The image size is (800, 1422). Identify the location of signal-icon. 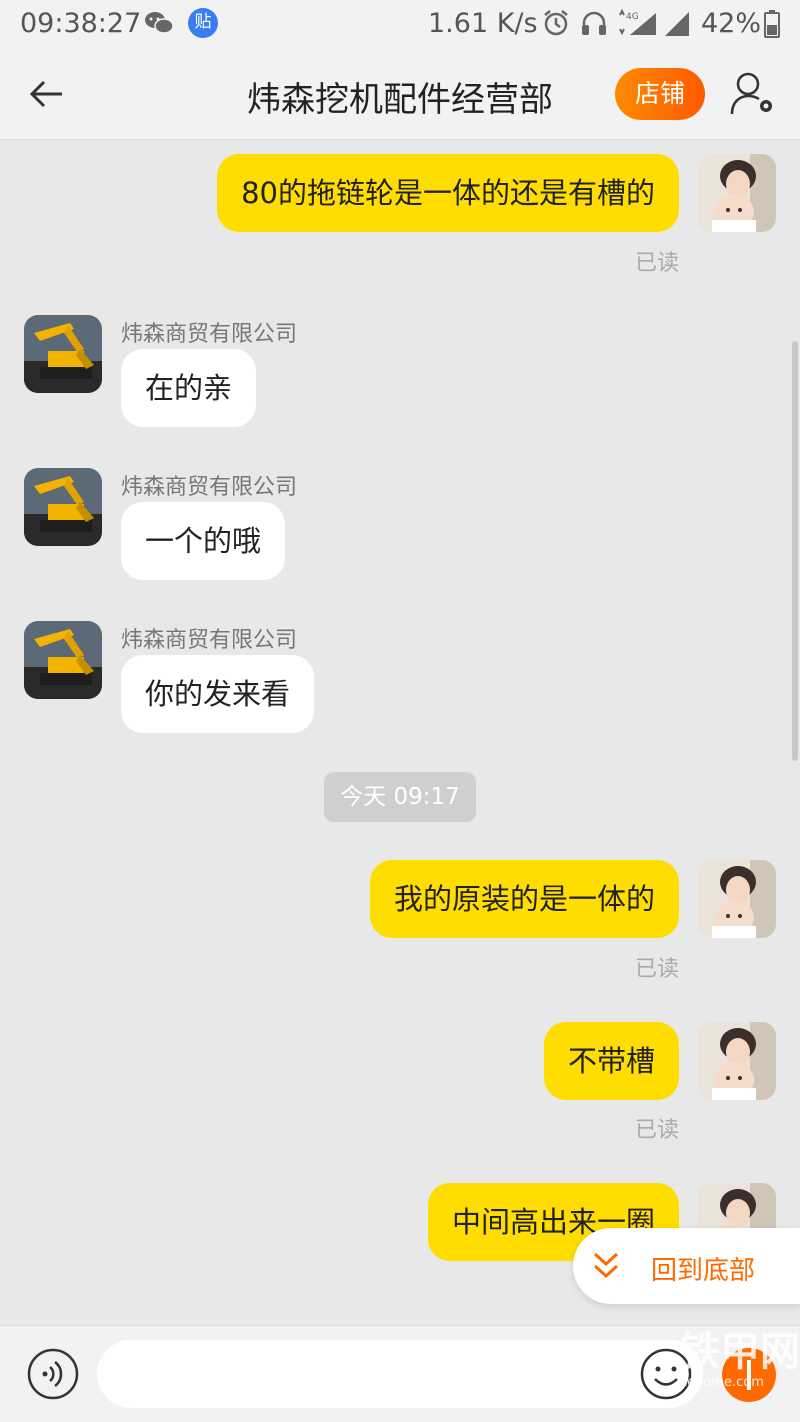
(677, 24).